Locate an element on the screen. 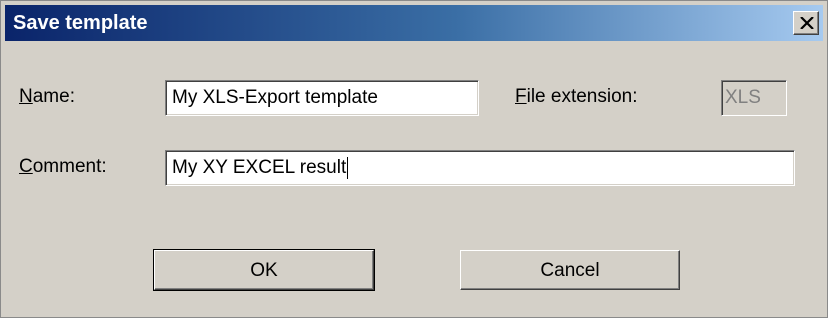  comment-input: My XY EXCEL result is located at coordinates (480, 168).